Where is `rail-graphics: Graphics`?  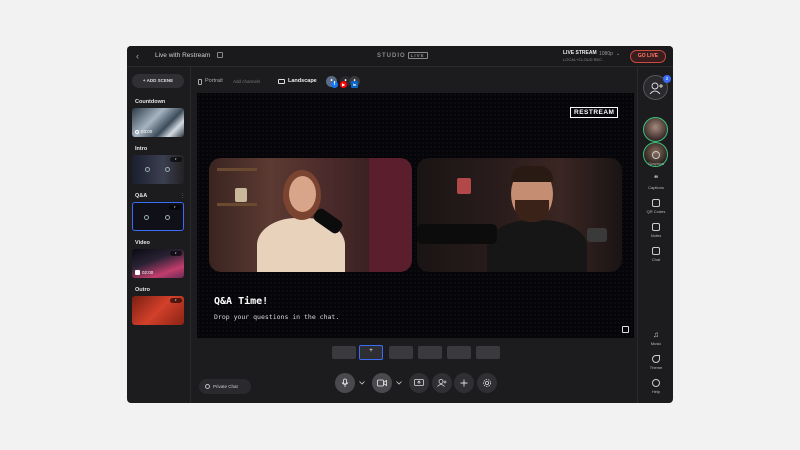 rail-graphics: Graphics is located at coordinates (655, 158).